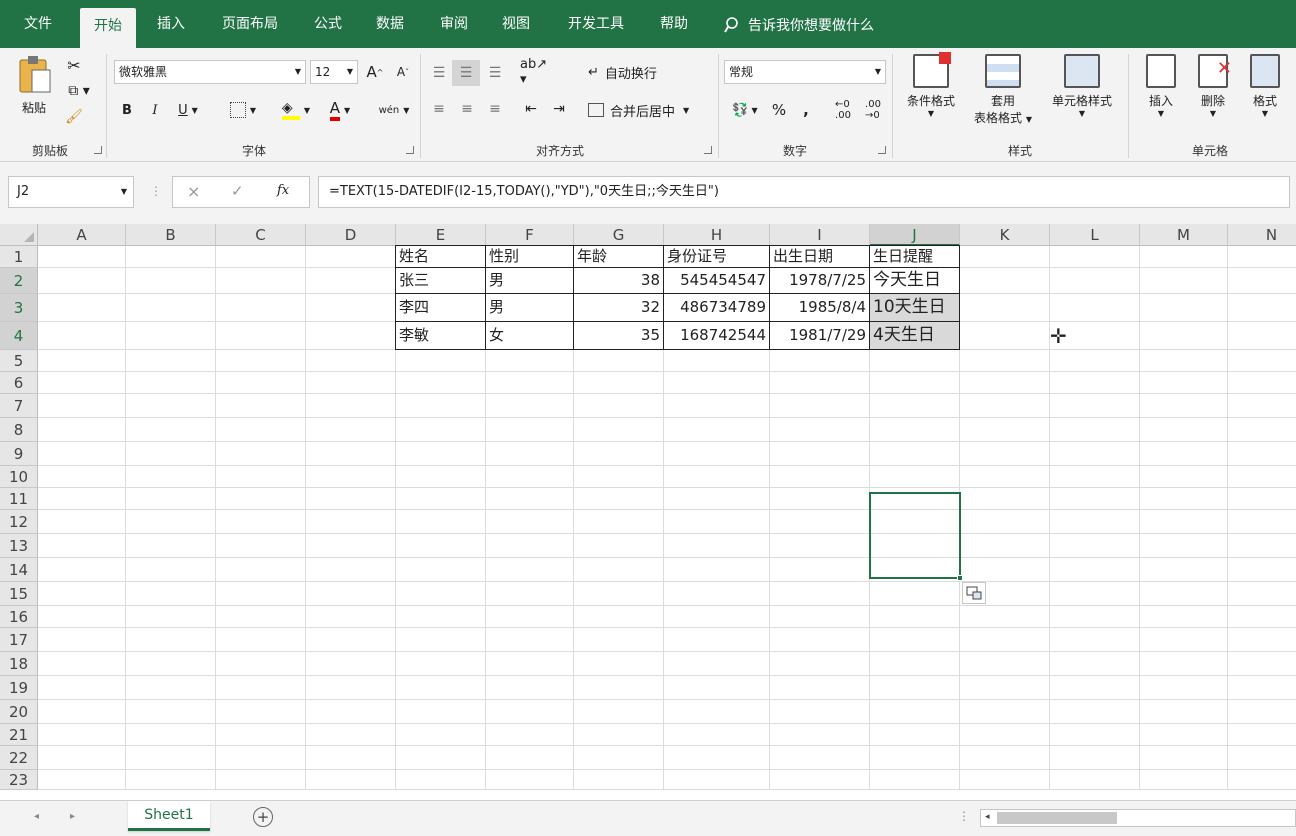 The image size is (1296, 836). What do you see at coordinates (261, 406) in the screenshot?
I see `cell-c7` at bounding box center [261, 406].